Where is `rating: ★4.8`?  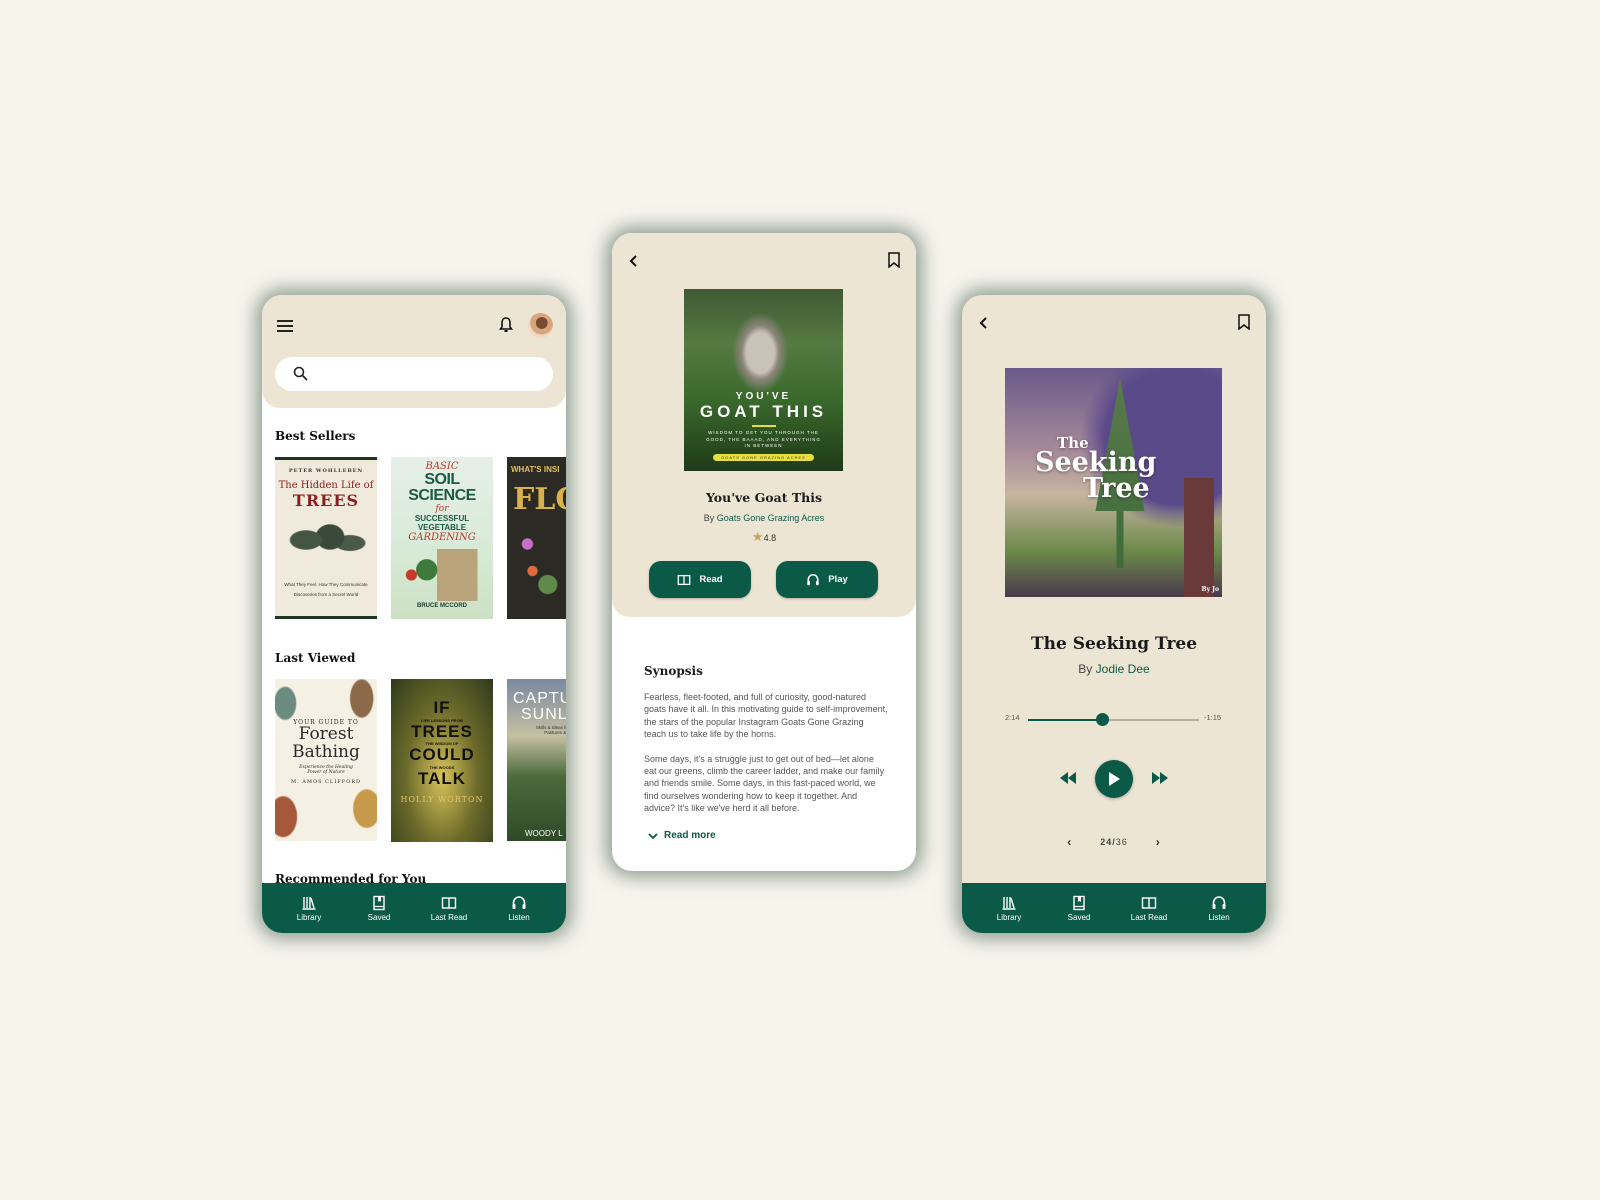
rating: ★4.8 is located at coordinates (764, 537).